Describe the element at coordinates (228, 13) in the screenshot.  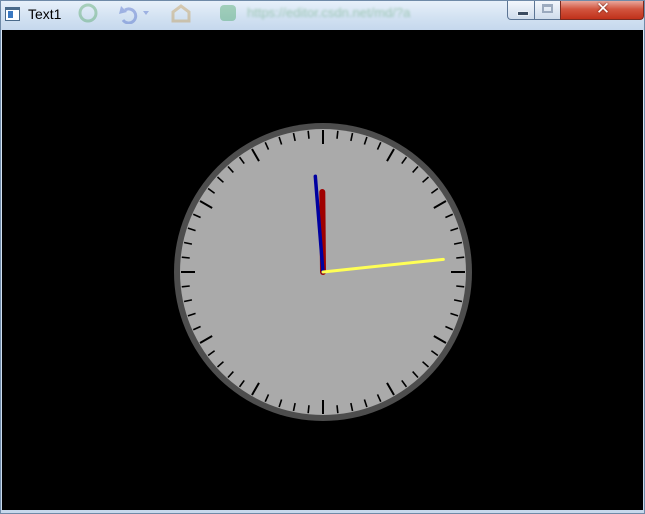
I see `background-browser-shield-icon` at that location.